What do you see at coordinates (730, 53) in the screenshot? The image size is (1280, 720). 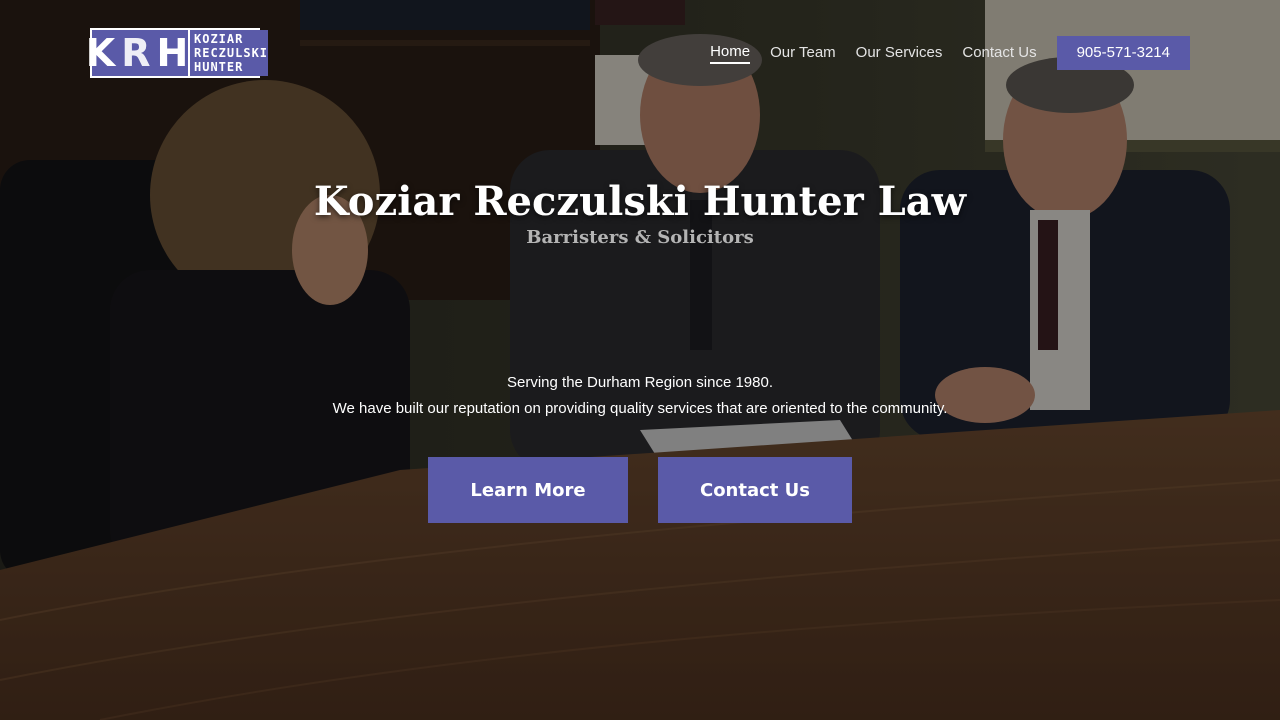 I see `nav-item-home: Home` at bounding box center [730, 53].